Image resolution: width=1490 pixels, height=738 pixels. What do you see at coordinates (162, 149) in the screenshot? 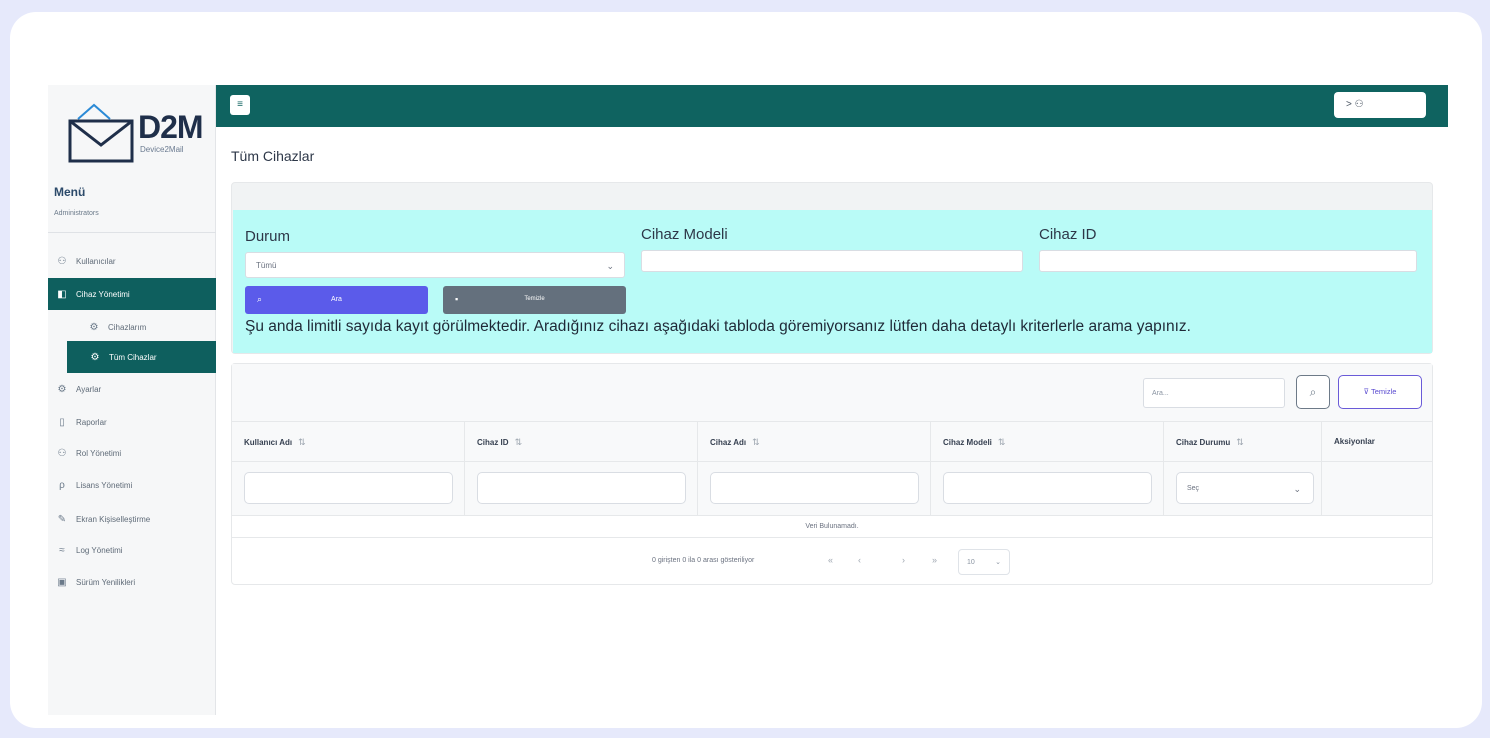
I see `brand-subtitle: Device2Mail` at bounding box center [162, 149].